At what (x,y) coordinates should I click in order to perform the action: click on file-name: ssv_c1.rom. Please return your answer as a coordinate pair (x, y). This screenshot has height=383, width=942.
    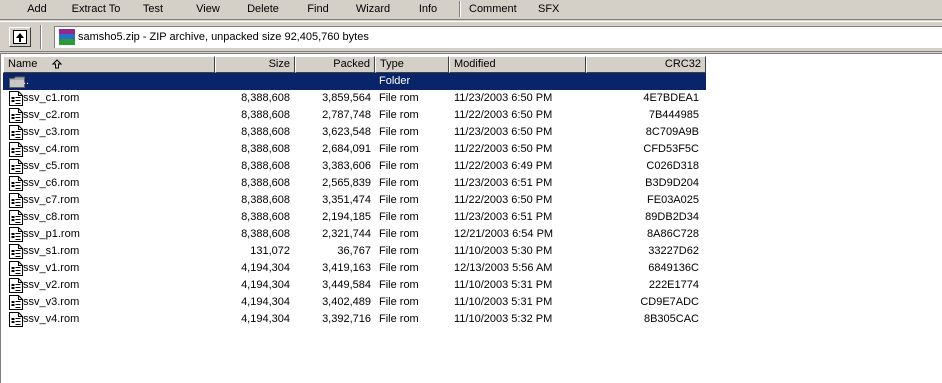
    Looking at the image, I should click on (51, 98).